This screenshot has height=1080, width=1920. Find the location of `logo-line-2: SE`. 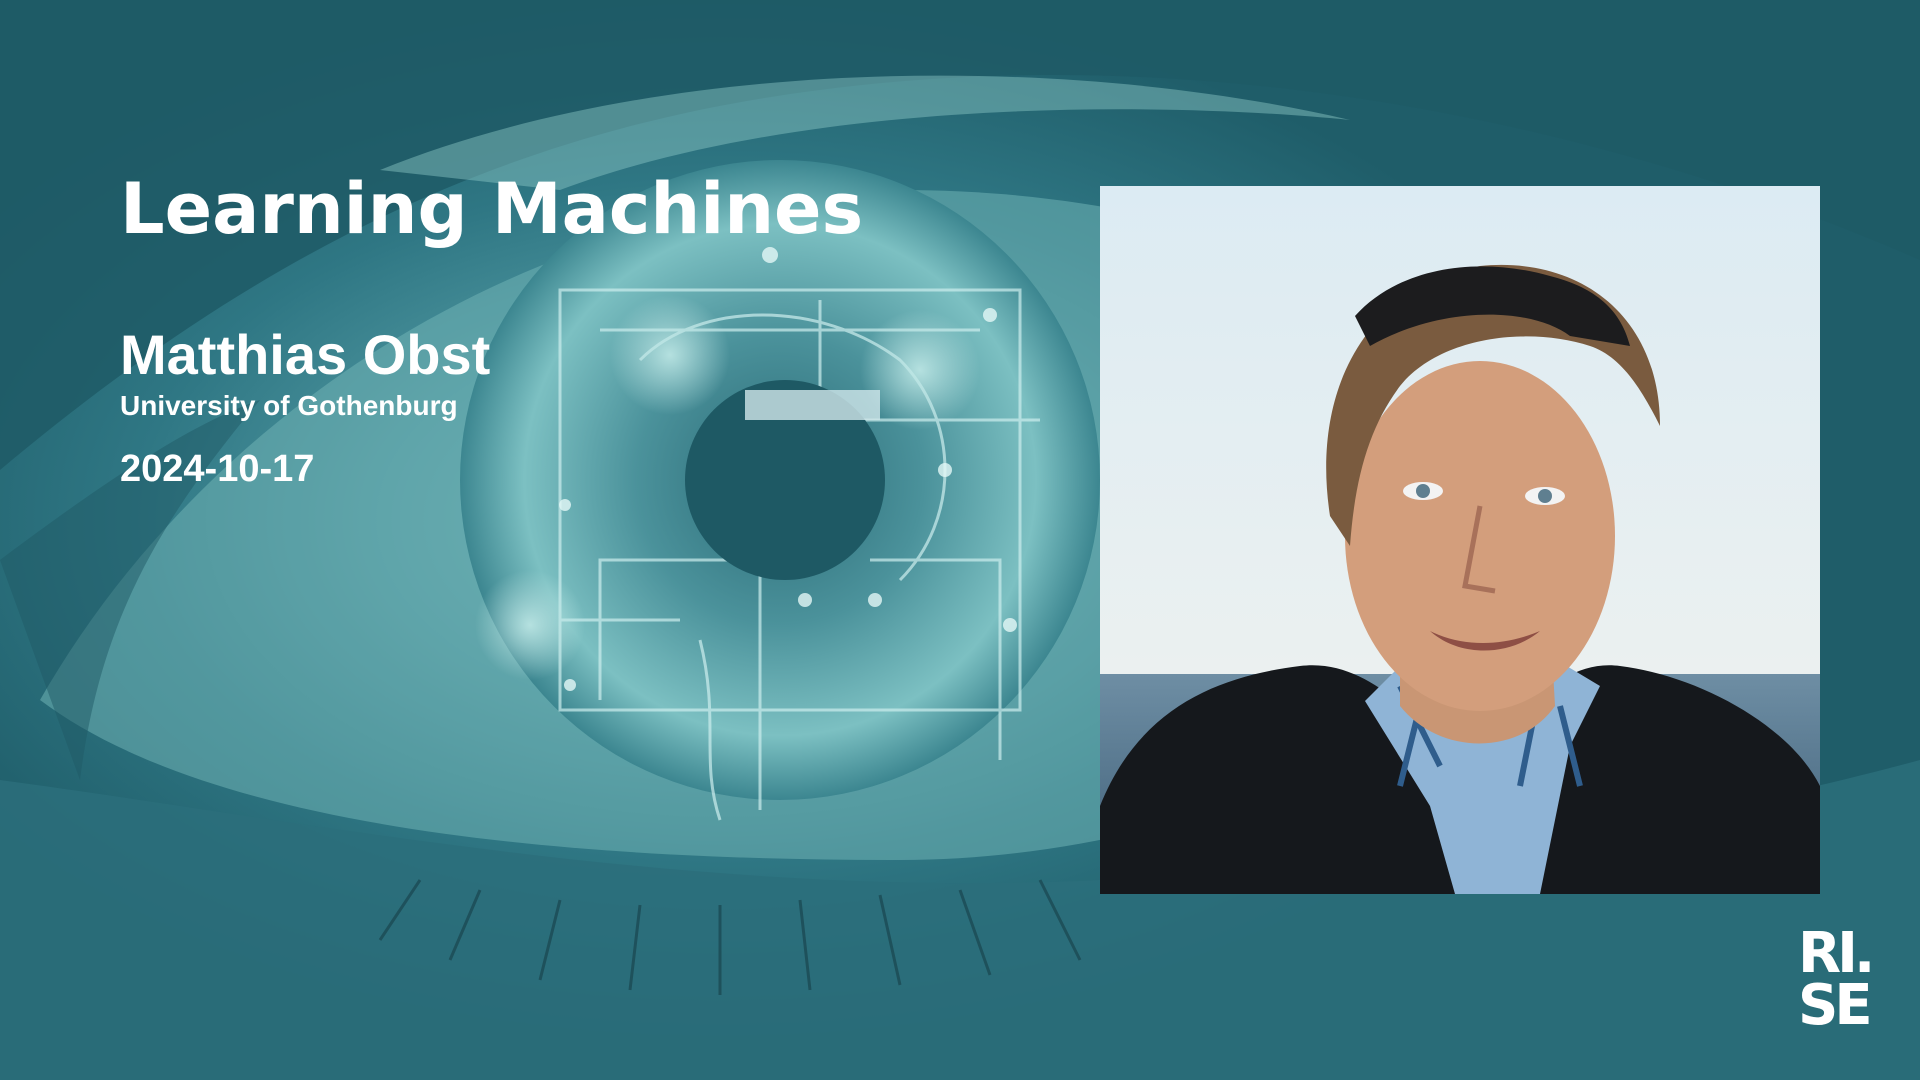

logo-line-2: SE is located at coordinates (1835, 1005).